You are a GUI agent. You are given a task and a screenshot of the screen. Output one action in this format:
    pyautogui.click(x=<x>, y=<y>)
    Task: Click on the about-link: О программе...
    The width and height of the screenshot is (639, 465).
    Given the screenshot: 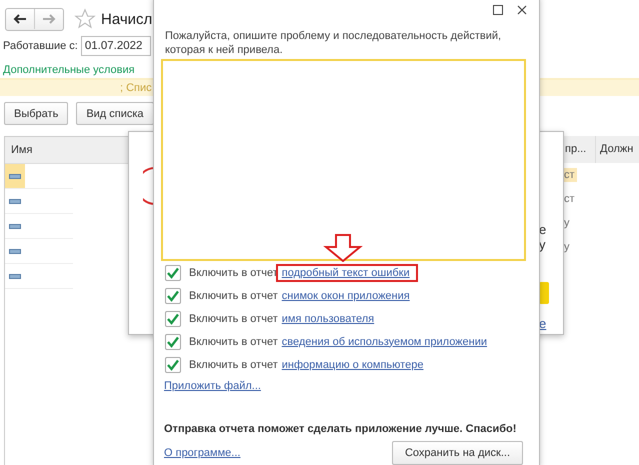 What is the action you would take?
    pyautogui.click(x=202, y=453)
    